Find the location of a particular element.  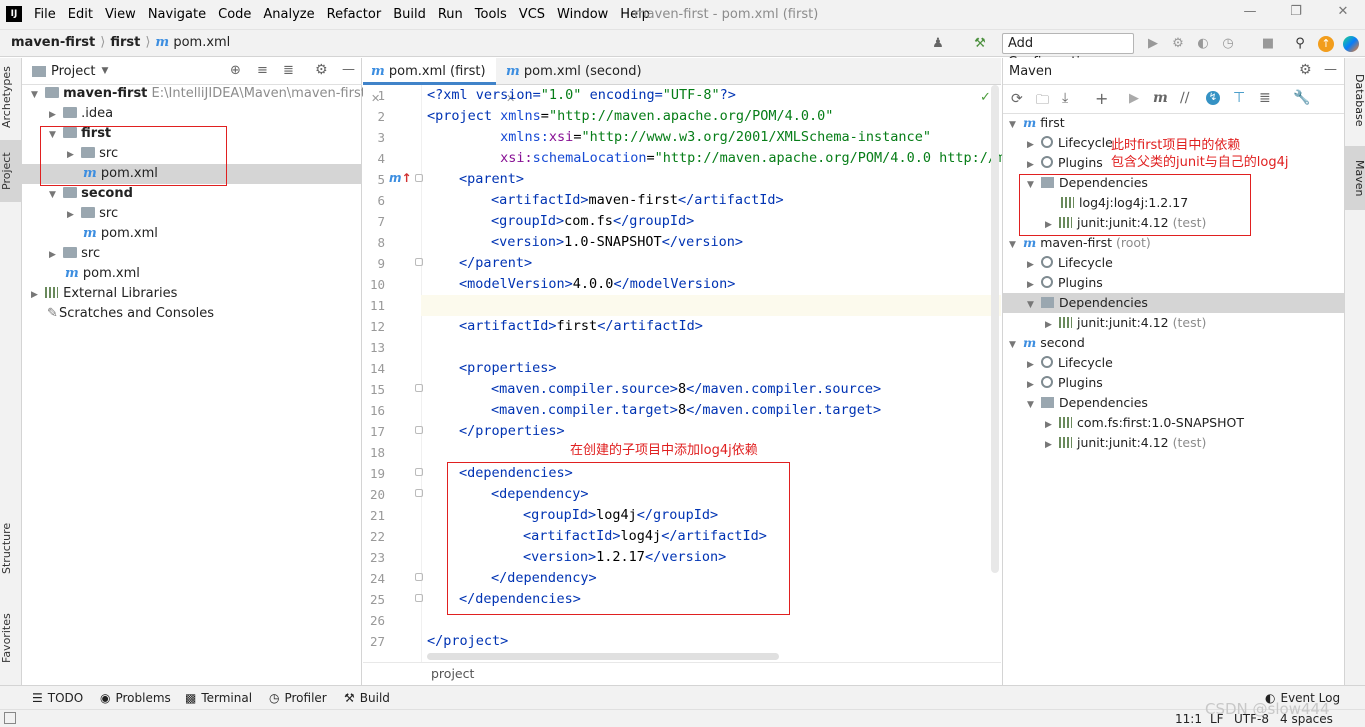

menu-window: Window is located at coordinates (582, 14).